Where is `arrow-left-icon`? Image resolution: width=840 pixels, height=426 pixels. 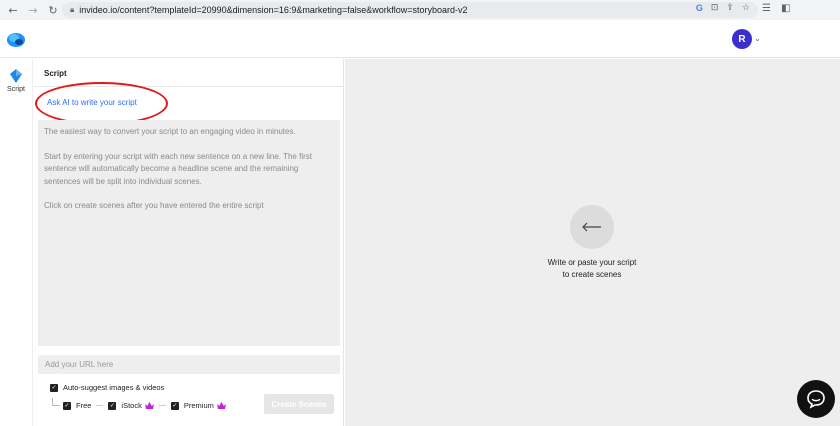 arrow-left-icon is located at coordinates (592, 227).